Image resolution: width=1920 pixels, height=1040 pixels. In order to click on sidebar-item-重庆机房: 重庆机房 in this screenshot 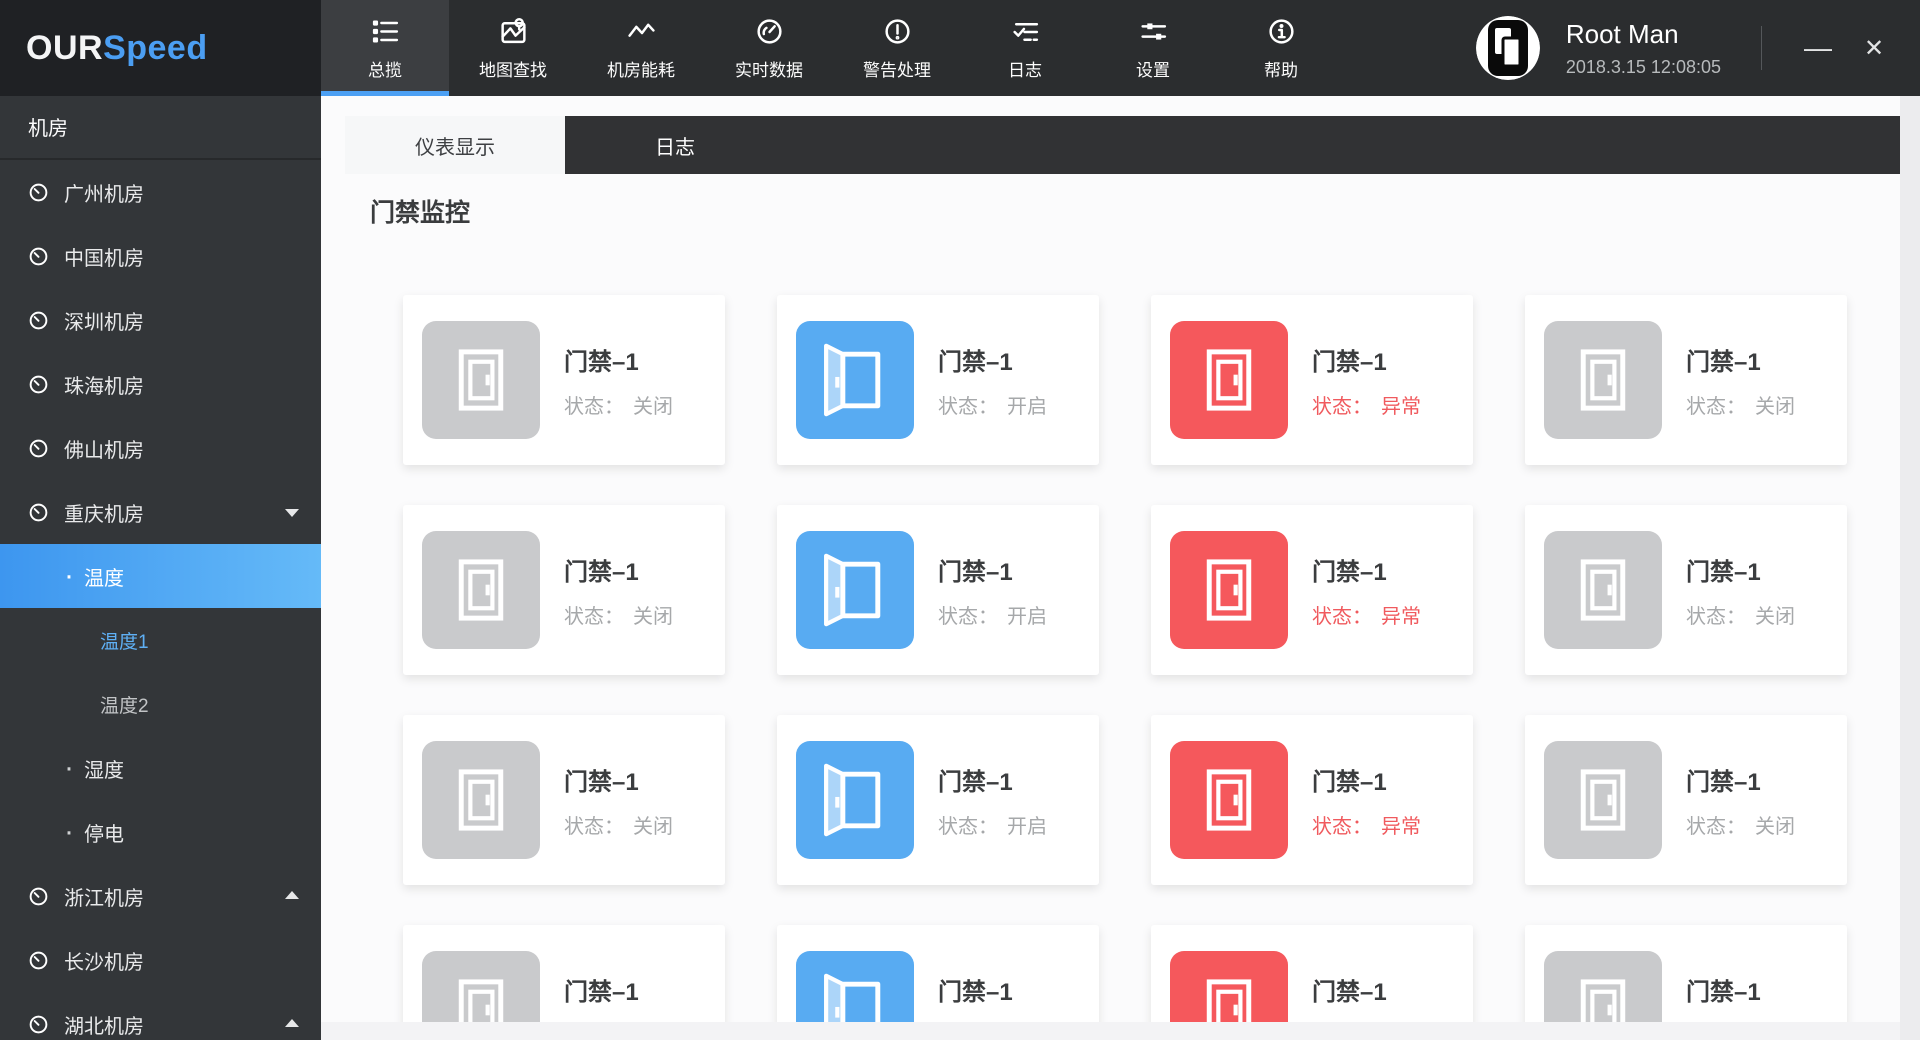, I will do `click(160, 512)`.